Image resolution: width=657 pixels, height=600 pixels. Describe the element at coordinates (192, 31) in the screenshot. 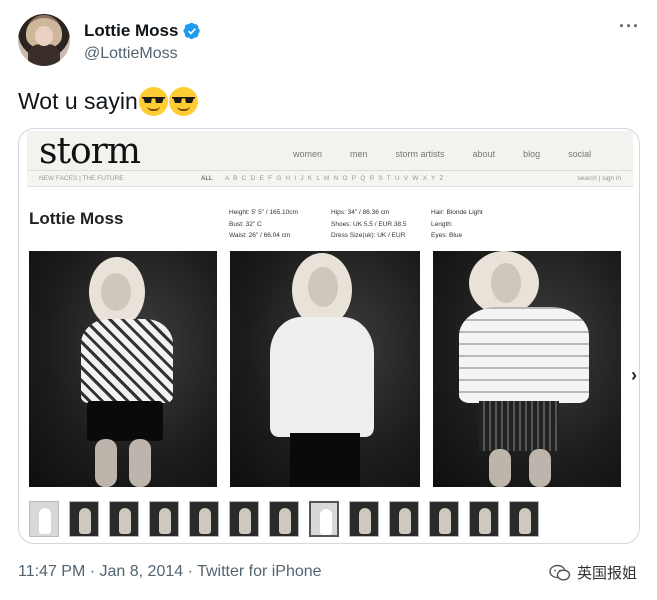

I see `verified-badge-icon` at that location.